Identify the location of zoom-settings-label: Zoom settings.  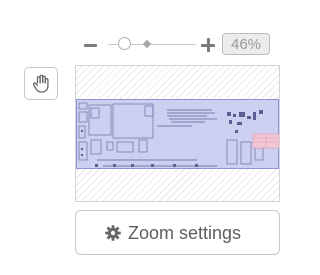
(185, 233).